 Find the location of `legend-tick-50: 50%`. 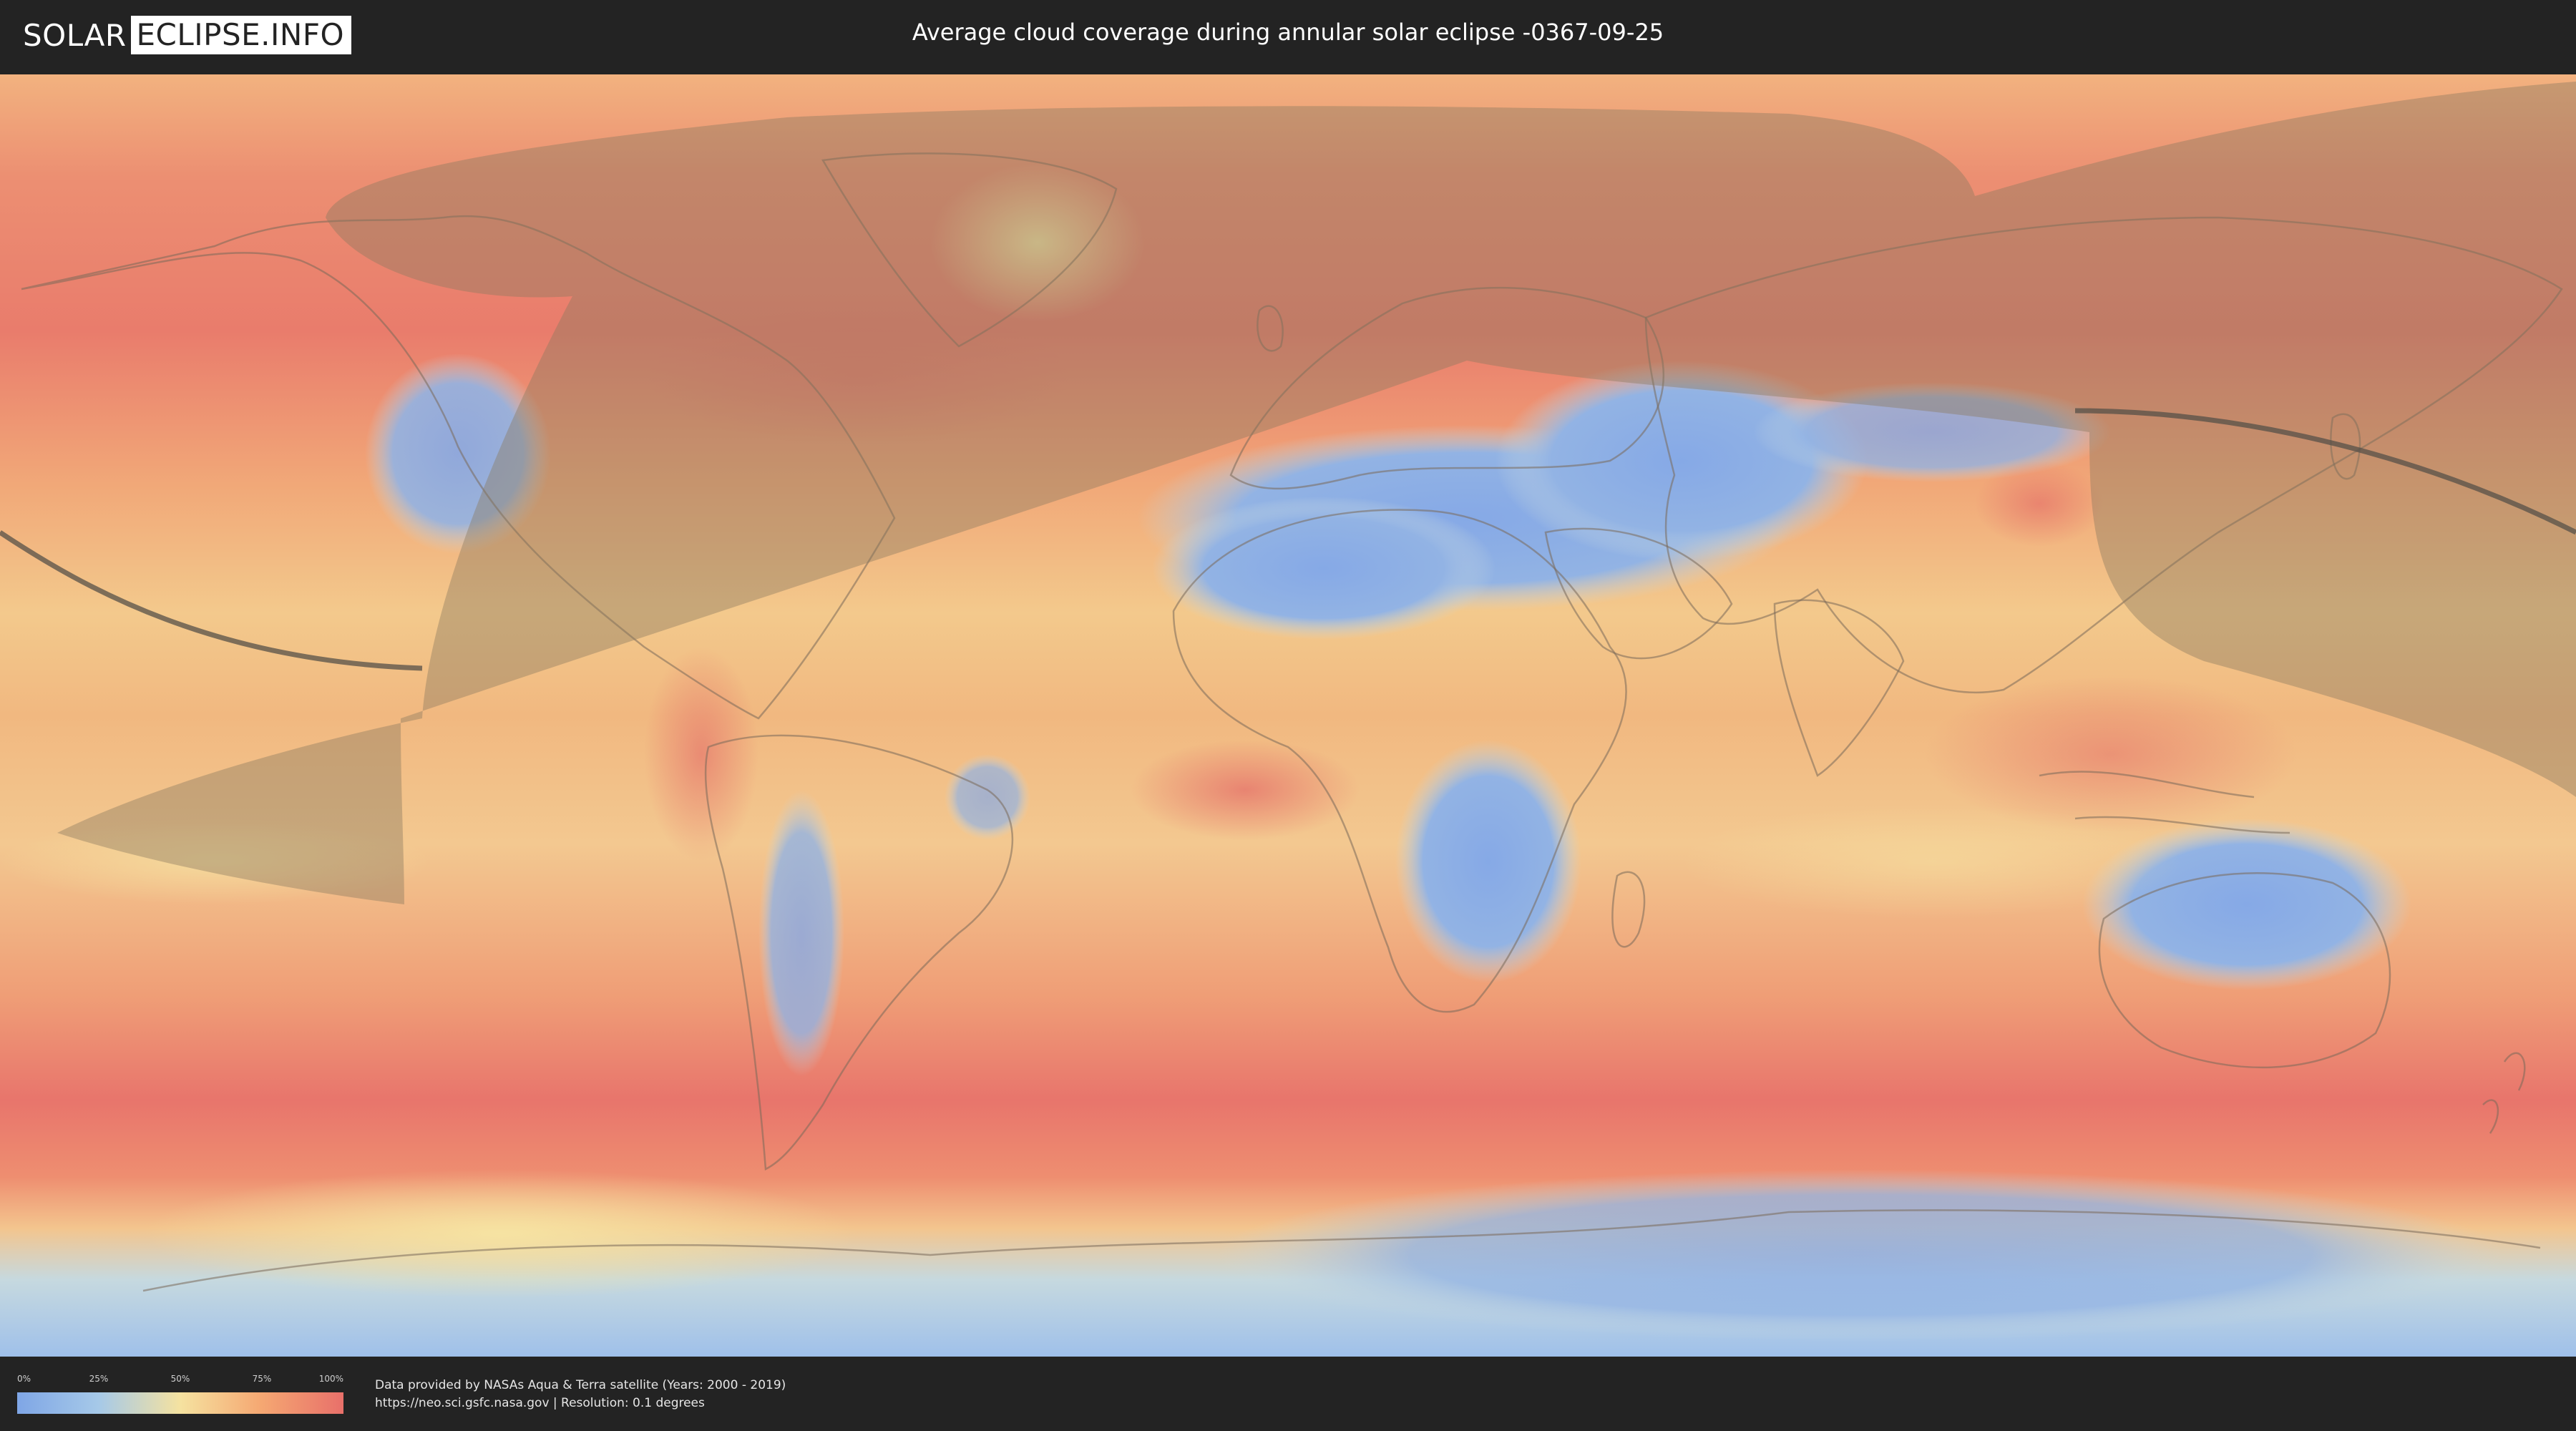

legend-tick-50: 50% is located at coordinates (180, 1379).